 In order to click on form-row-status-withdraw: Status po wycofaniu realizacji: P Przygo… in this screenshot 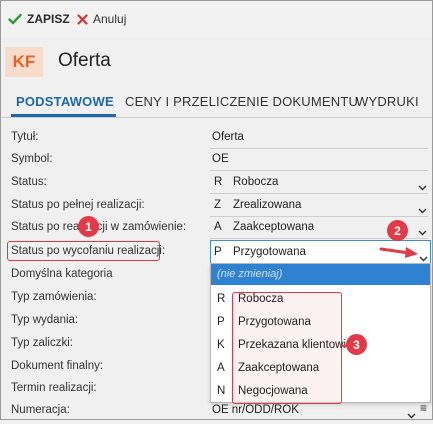, I will do `click(216, 252)`.